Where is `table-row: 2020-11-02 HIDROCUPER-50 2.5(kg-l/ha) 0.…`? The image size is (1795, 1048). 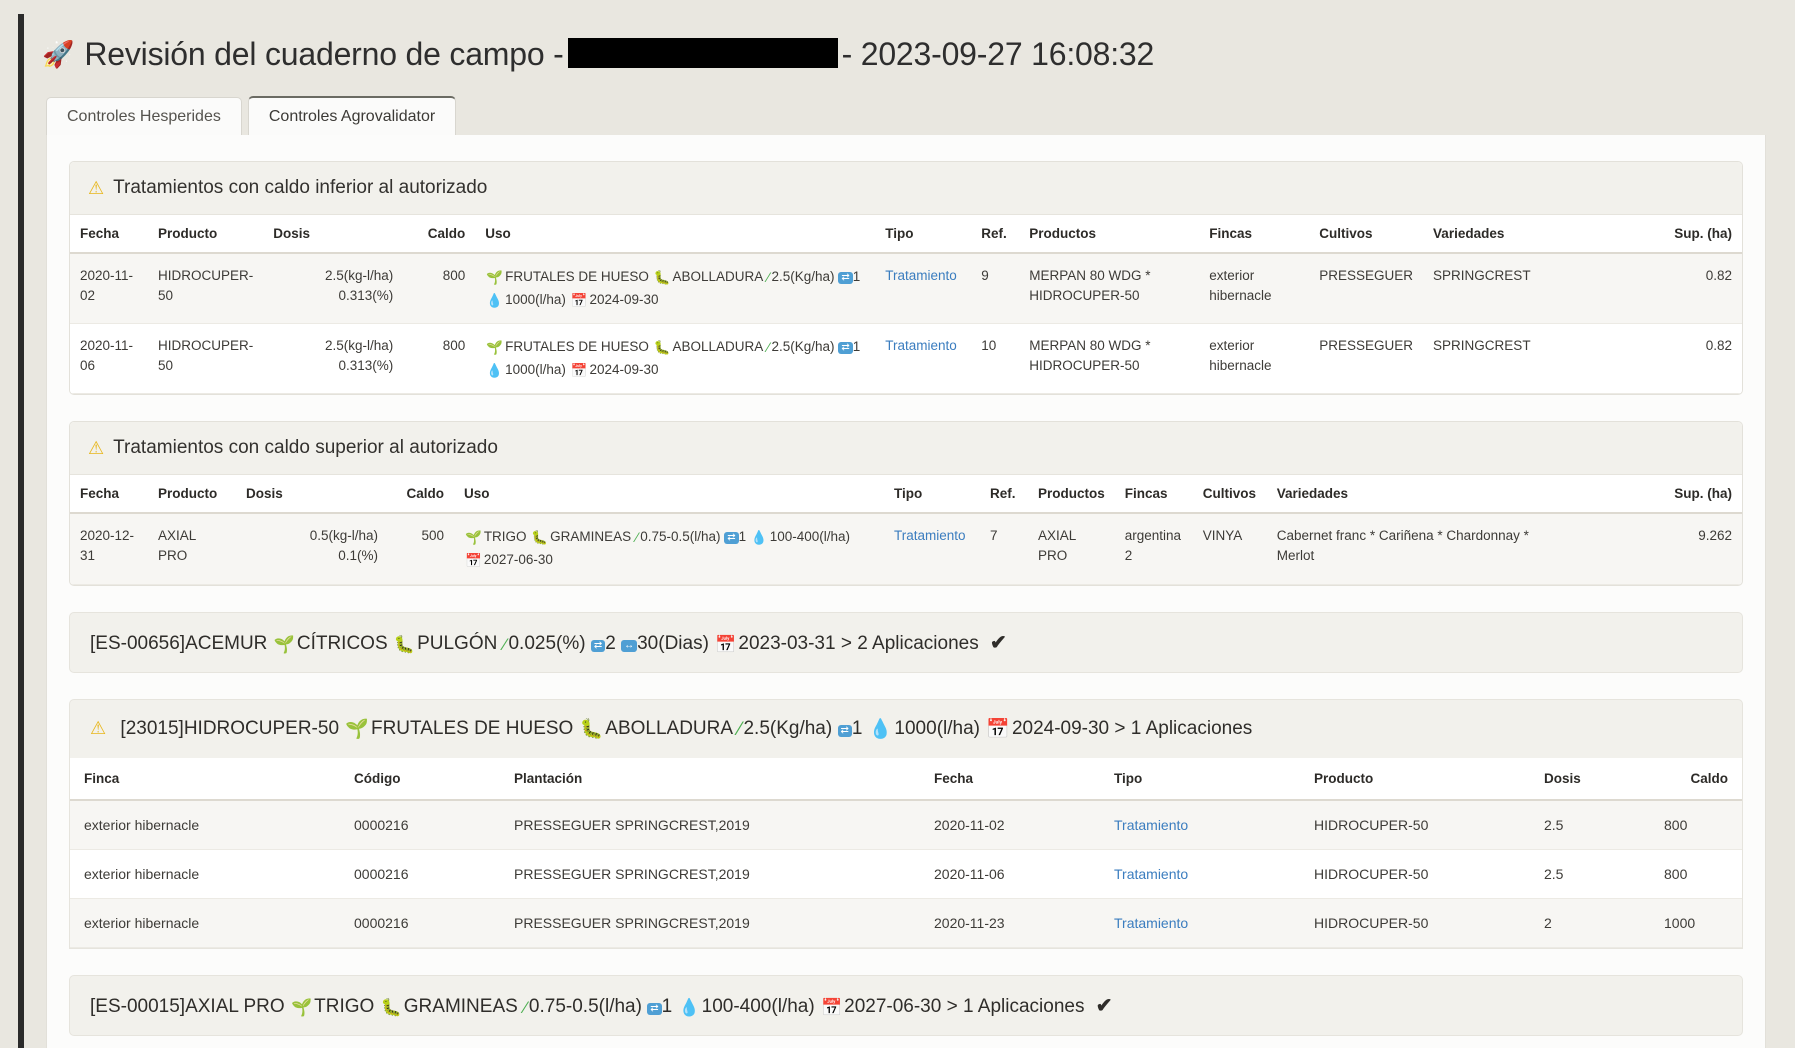 table-row: 2020-11-02 HIDROCUPER-50 2.5(kg-l/ha) 0.… is located at coordinates (906, 289).